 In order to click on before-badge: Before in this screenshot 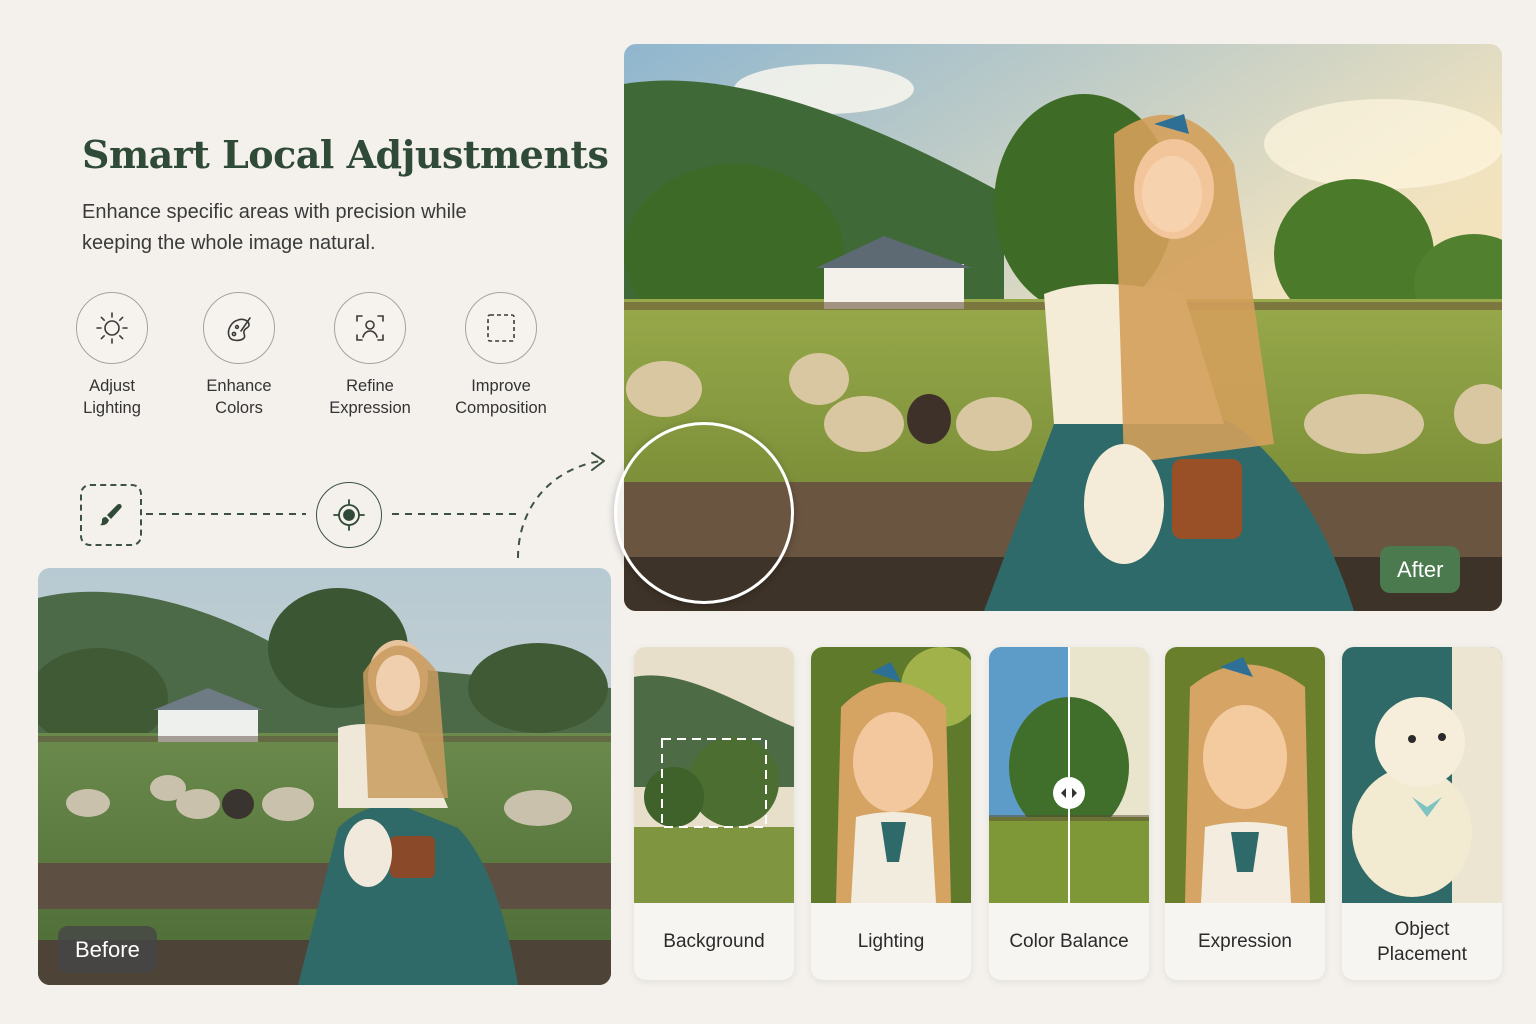, I will do `click(107, 949)`.